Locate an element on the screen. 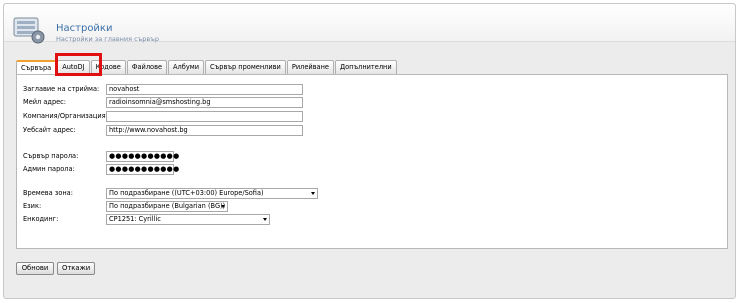 The width and height of the screenshot is (740, 303). timezone-label: Времева зона: is located at coordinates (48, 193).